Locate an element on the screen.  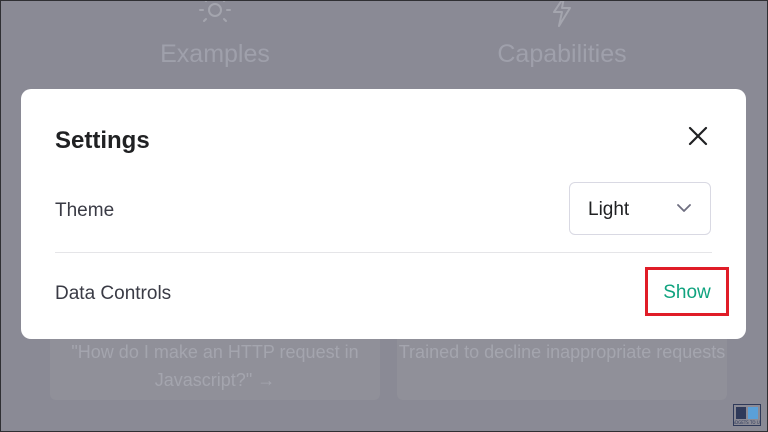
lightning-icon is located at coordinates (562, 13).